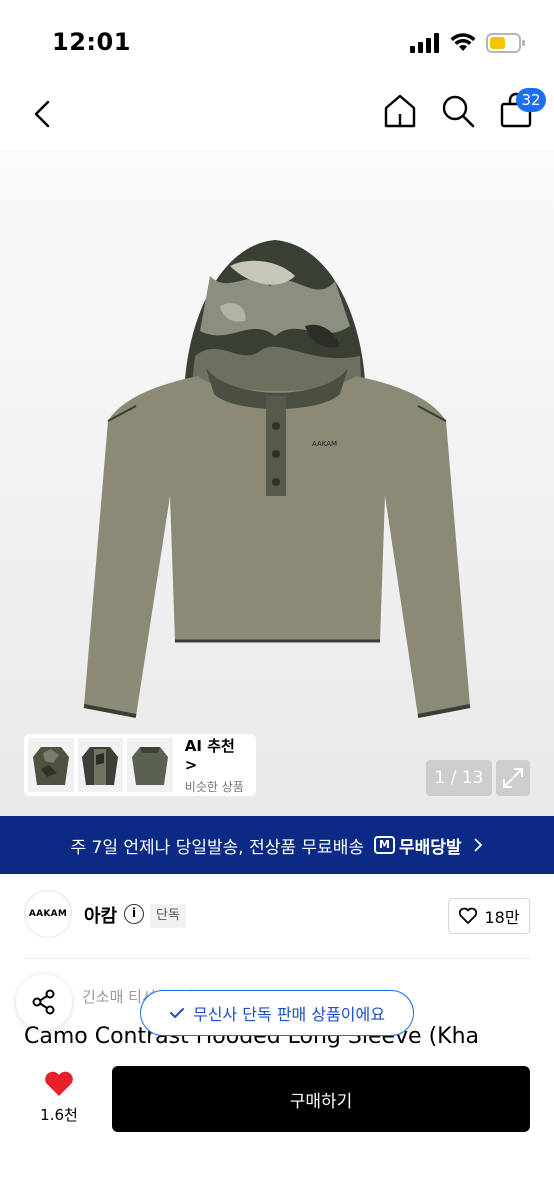 The image size is (554, 1200). I want to click on battery-icon, so click(505, 43).